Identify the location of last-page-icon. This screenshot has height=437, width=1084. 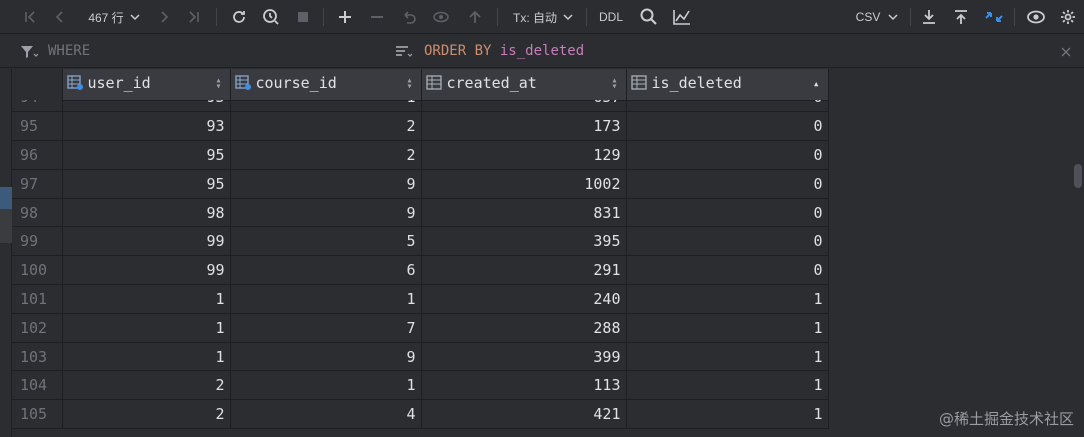
(194, 17).